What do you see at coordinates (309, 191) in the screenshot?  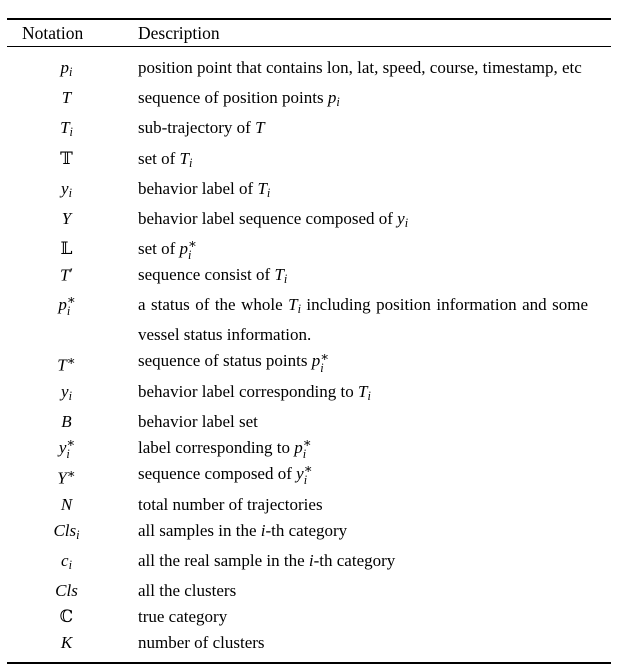 I see `table-row: yi behavior label of Ti` at bounding box center [309, 191].